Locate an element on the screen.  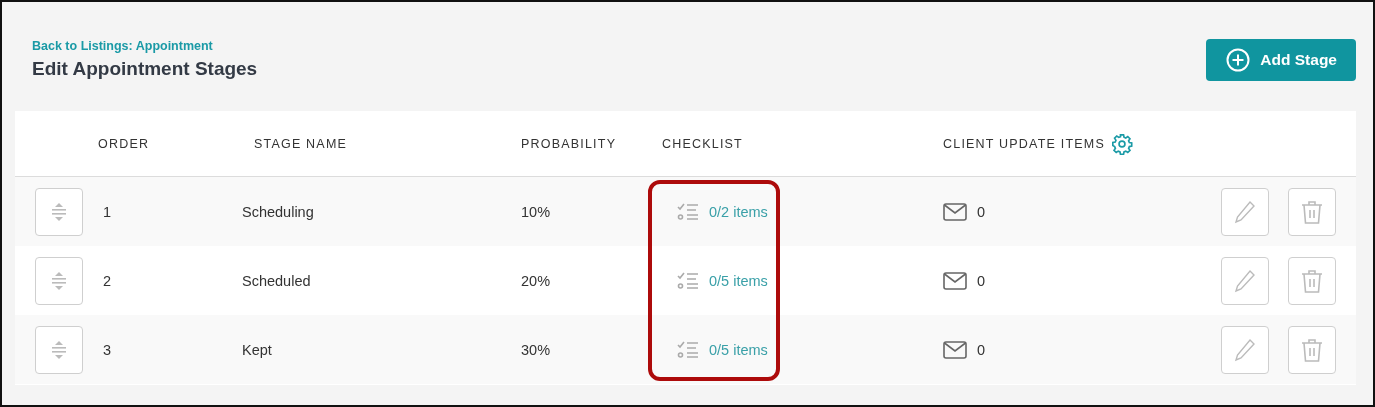
add-stage-button: Add Stage is located at coordinates (1281, 60).